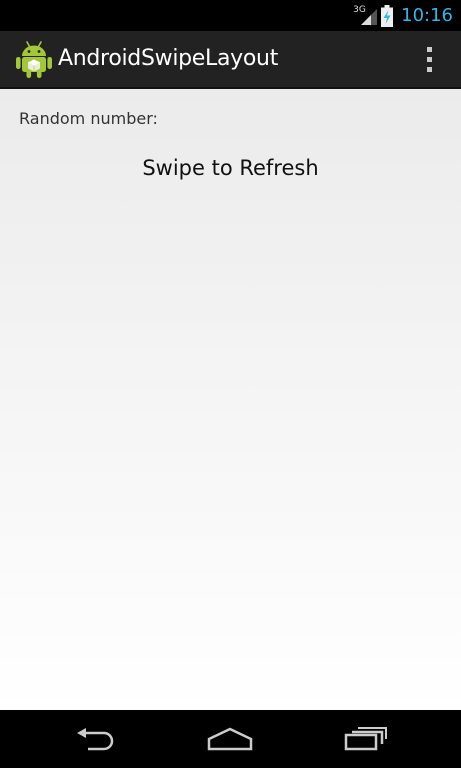 This screenshot has width=461, height=768. Describe the element at coordinates (230, 168) in the screenshot. I see `swipe-to-refresh-text: Swipe to Refresh` at that location.